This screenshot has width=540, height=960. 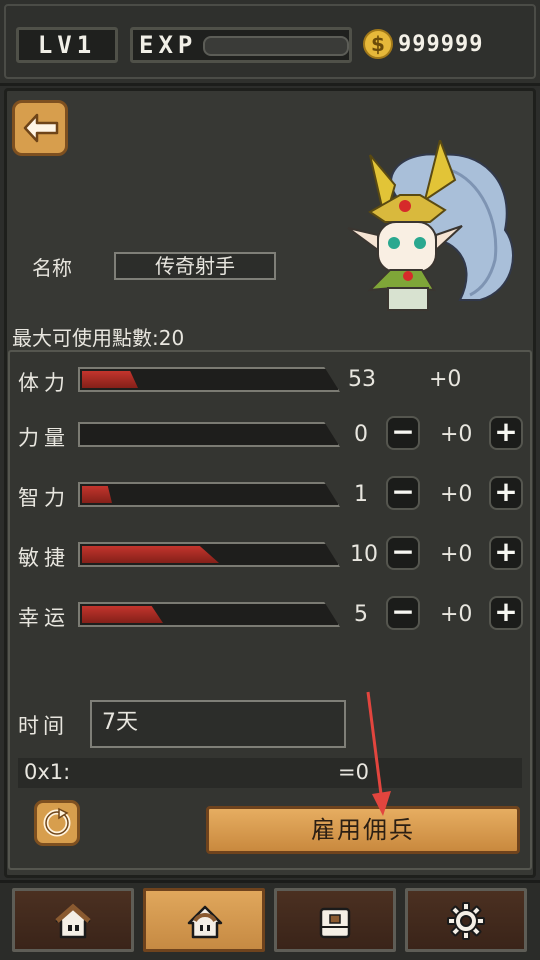 I want to click on stat-bar-agility, so click(x=209, y=554).